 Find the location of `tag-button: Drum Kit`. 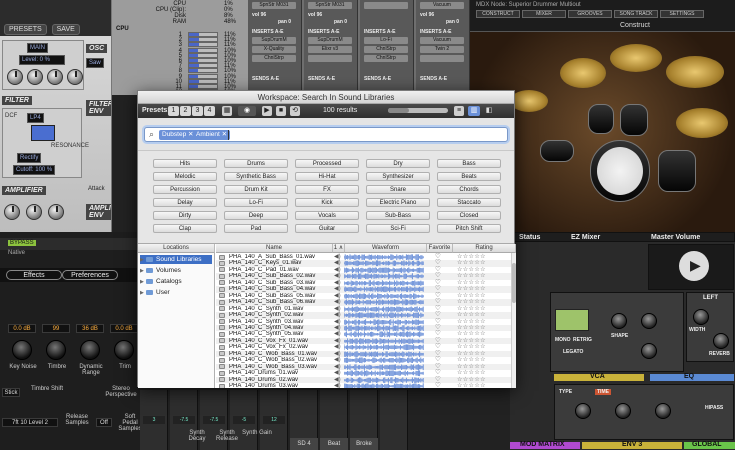

tag-button: Drum Kit is located at coordinates (256, 189).